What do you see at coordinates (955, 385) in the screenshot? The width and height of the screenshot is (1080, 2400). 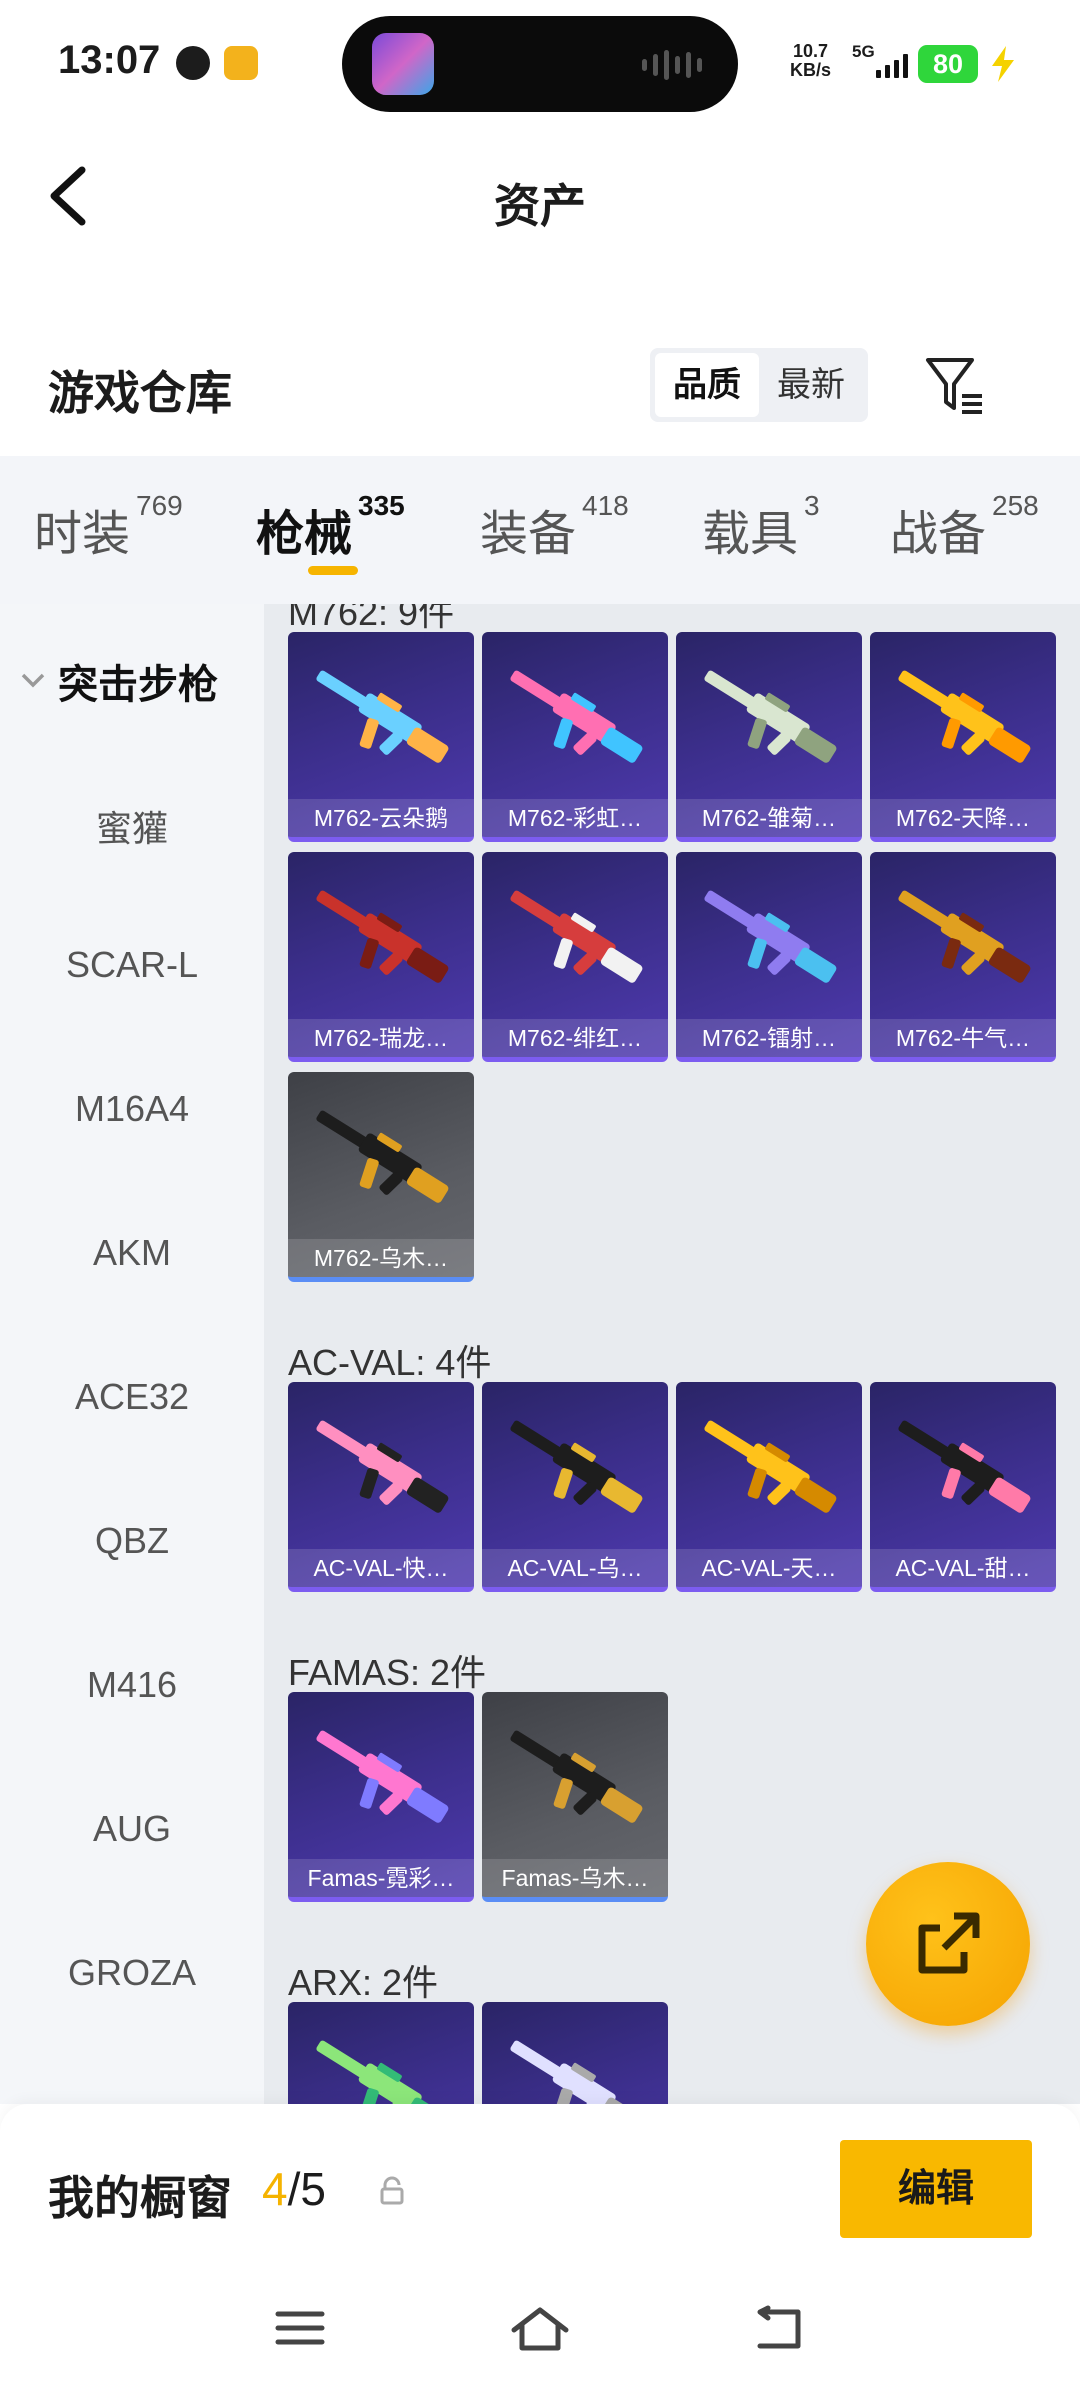 I see `filter-icon` at bounding box center [955, 385].